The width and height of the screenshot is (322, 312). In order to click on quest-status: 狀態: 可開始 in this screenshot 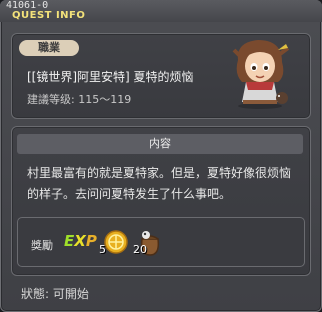, I will do `click(55, 294)`.